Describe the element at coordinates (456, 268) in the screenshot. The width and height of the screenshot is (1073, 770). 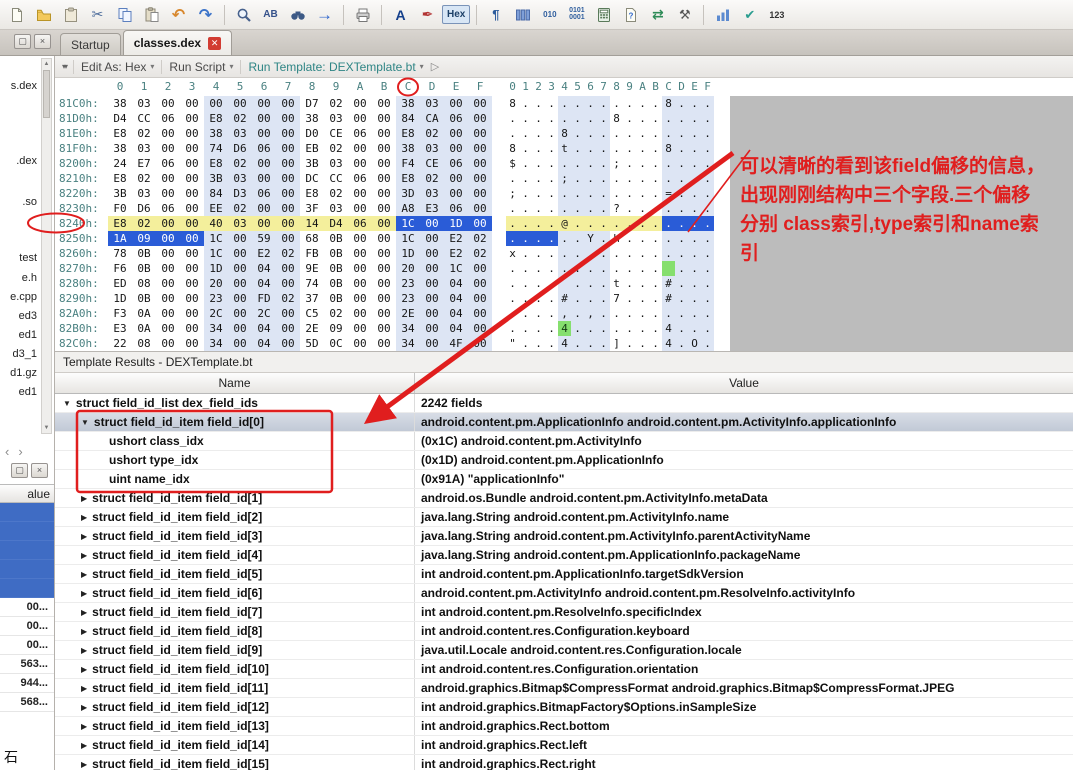
I see `hex-byte: 1C` at that location.